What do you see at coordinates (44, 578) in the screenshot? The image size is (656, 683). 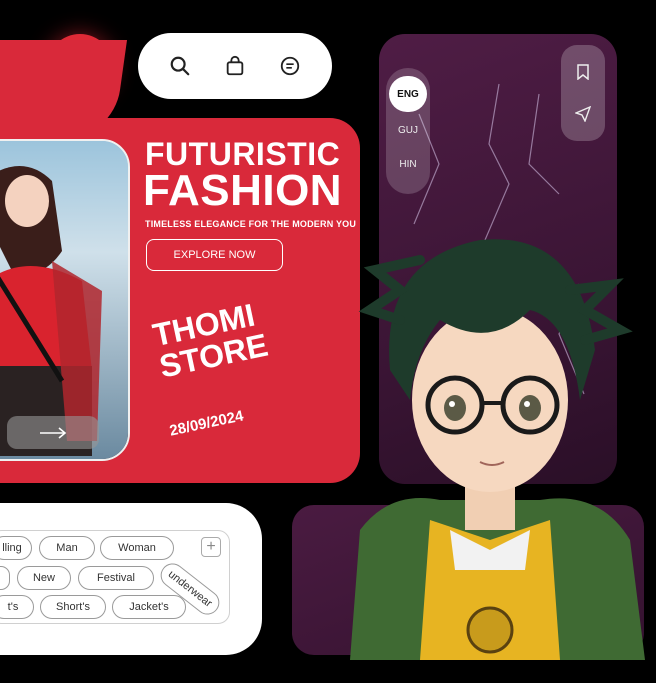 I see `tag-chip: New` at bounding box center [44, 578].